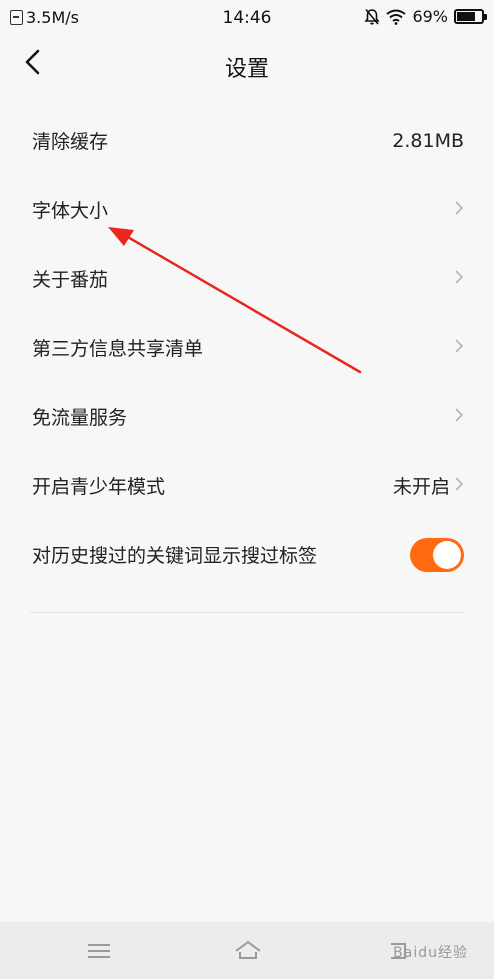  Describe the element at coordinates (247, 278) in the screenshot. I see `about-row: 关于番茄` at that location.